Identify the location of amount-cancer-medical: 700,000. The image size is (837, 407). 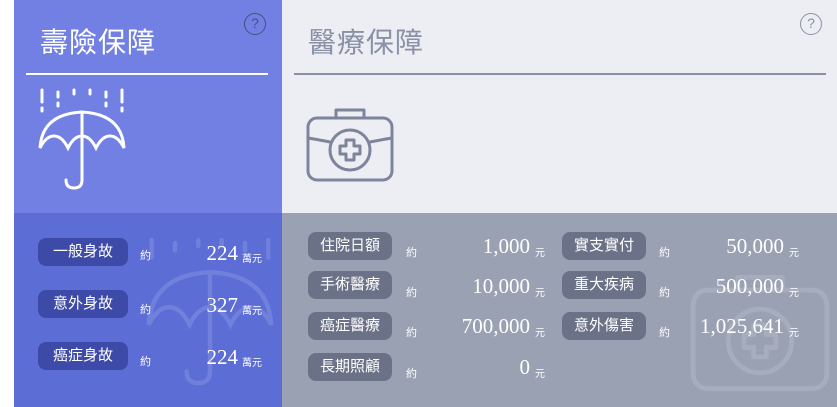
(495, 326).